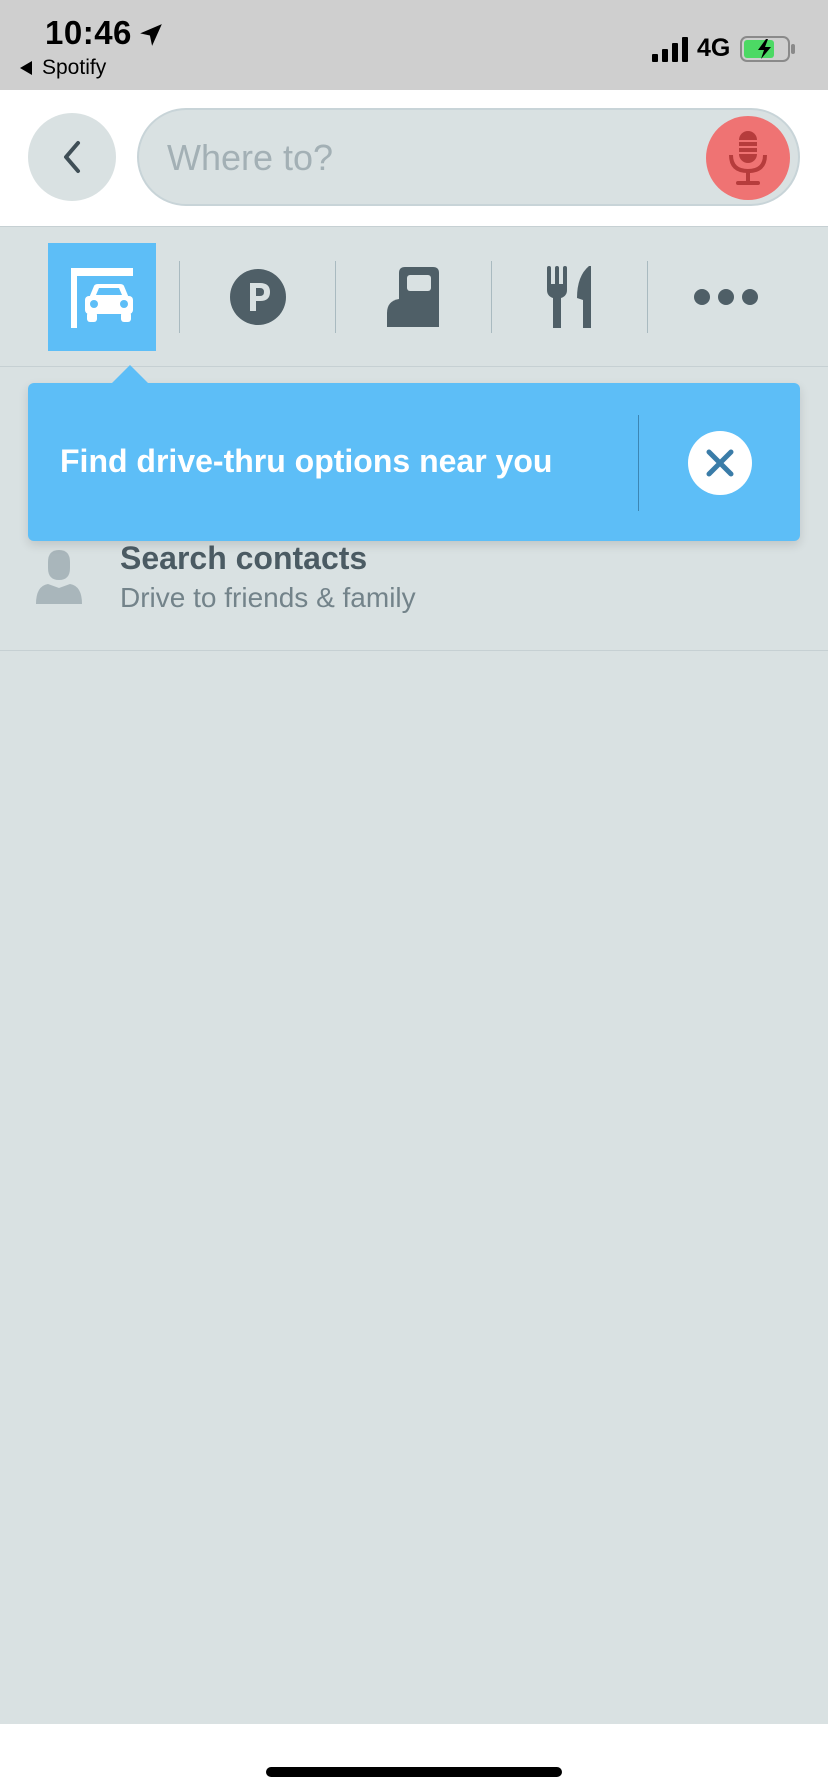 The height and width of the screenshot is (1792, 828). What do you see at coordinates (268, 597) in the screenshot?
I see `list-item-subtitle: Drive to friends & family` at bounding box center [268, 597].